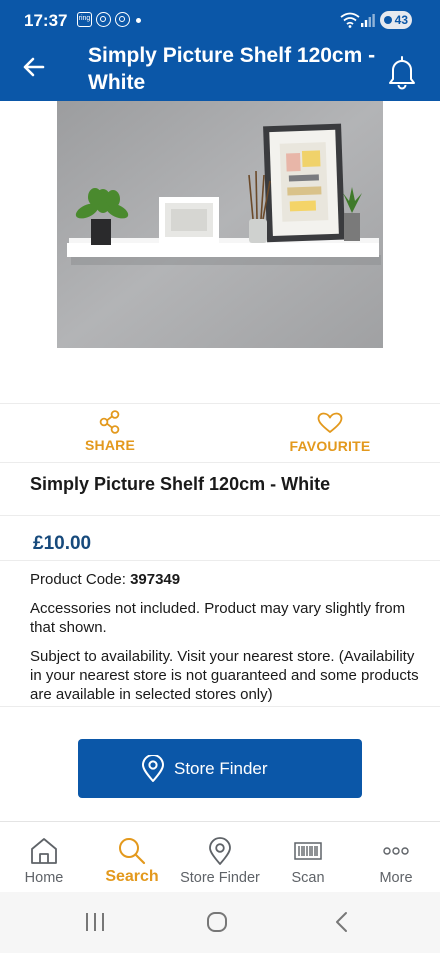 Image resolution: width=440 pixels, height=953 pixels. I want to click on nav-scan: Scan, so click(308, 857).